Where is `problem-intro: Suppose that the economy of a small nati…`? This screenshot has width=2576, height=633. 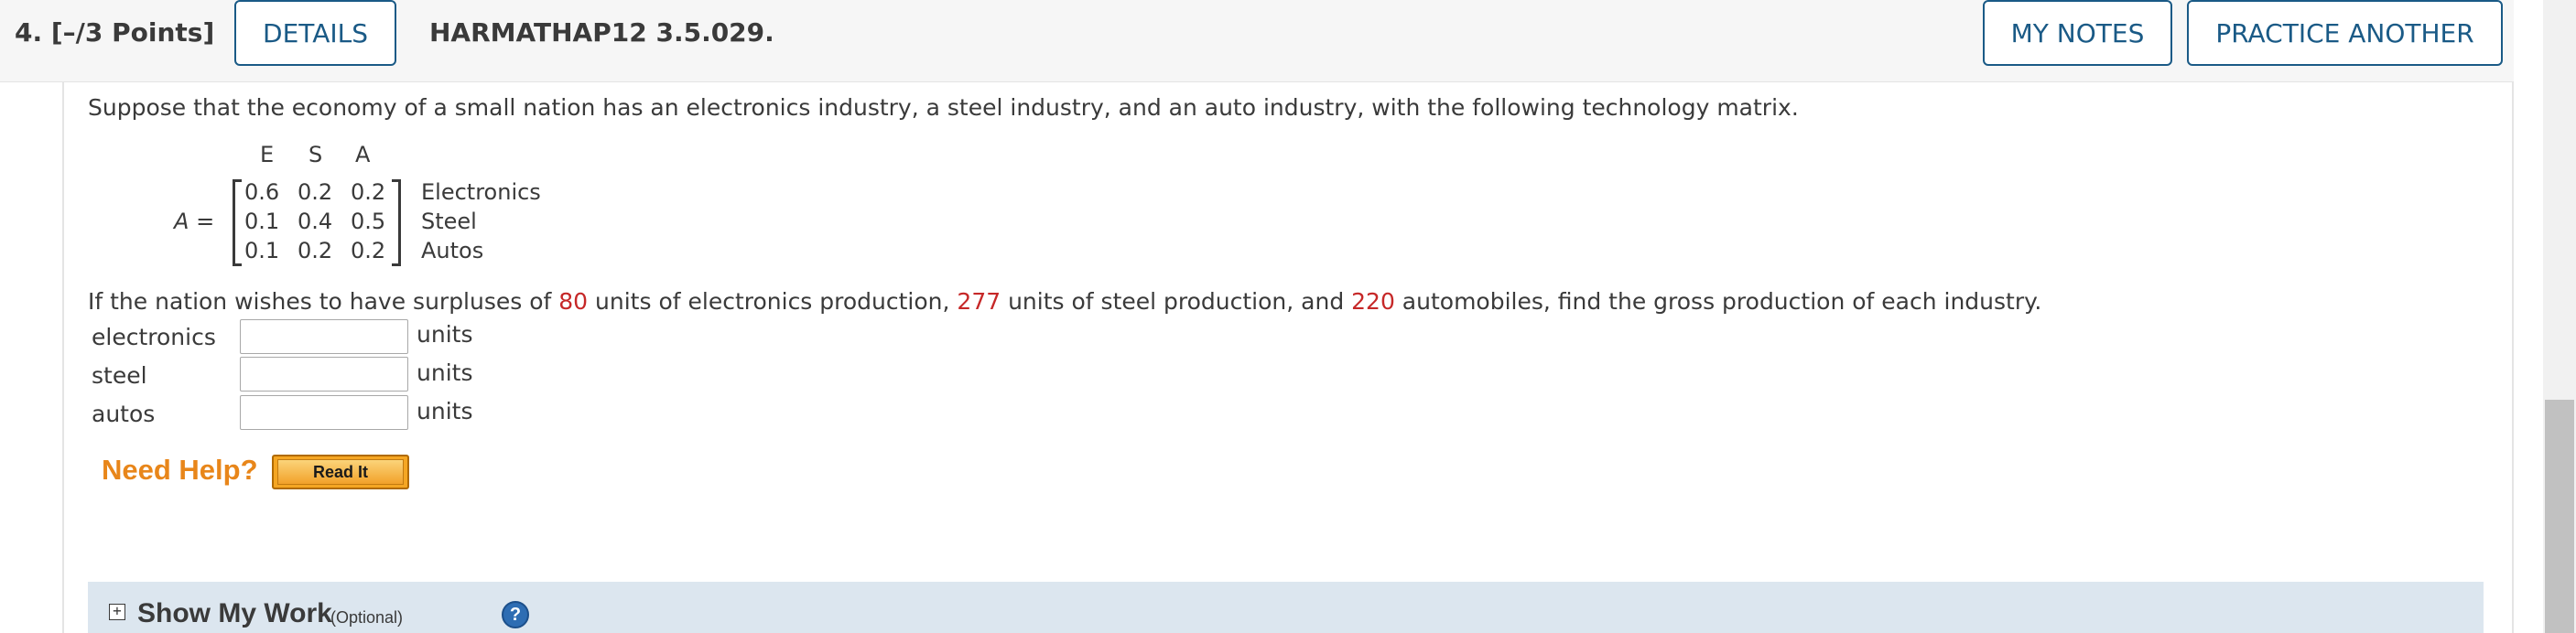
problem-intro: Suppose that the economy of a small nati… is located at coordinates (944, 107).